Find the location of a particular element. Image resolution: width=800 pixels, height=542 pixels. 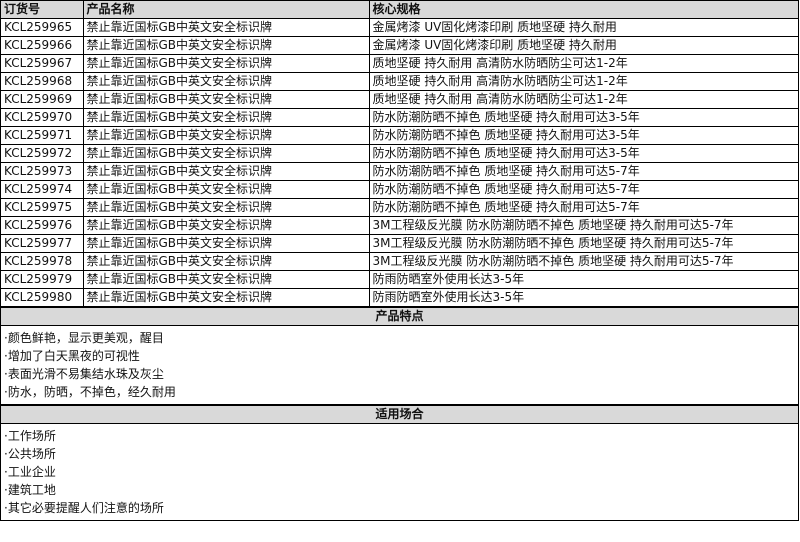

list-item: ·其它必要提醒人们注意的场所 is located at coordinates (84, 508).